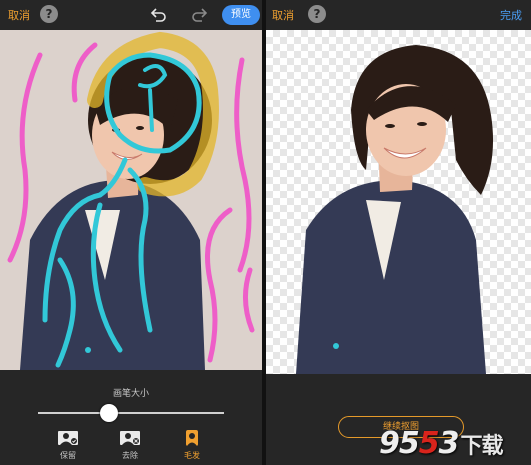 The width and height of the screenshot is (531, 465). Describe the element at coordinates (511, 15) in the screenshot. I see `done-button: 完成` at that location.